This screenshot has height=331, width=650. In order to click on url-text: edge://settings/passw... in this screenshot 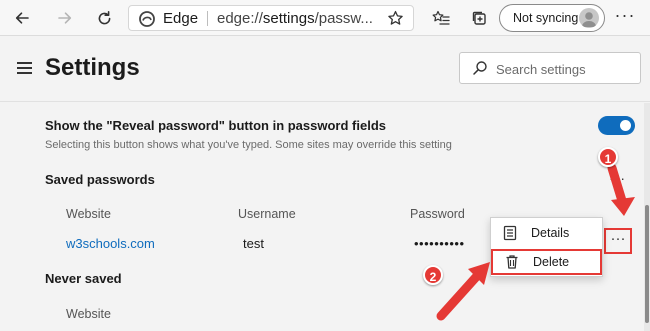, I will do `click(300, 18)`.